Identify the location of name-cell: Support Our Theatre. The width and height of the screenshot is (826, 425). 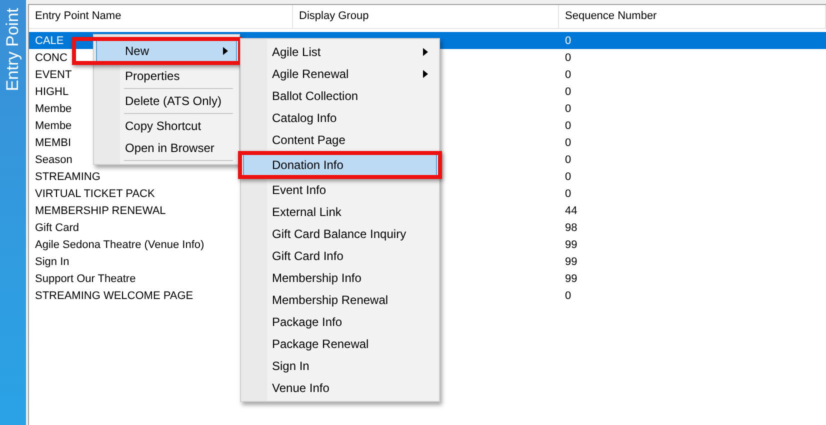
(85, 278).